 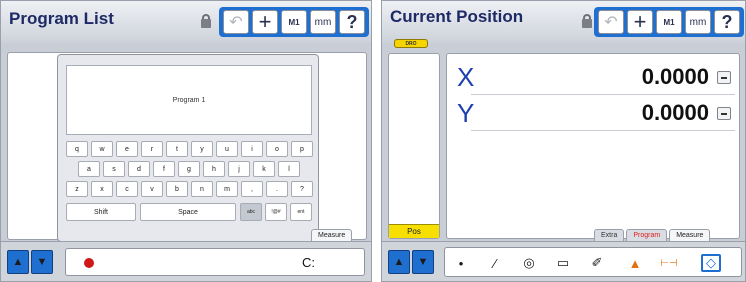 I want to click on side-strip: Pos, so click(x=414, y=146).